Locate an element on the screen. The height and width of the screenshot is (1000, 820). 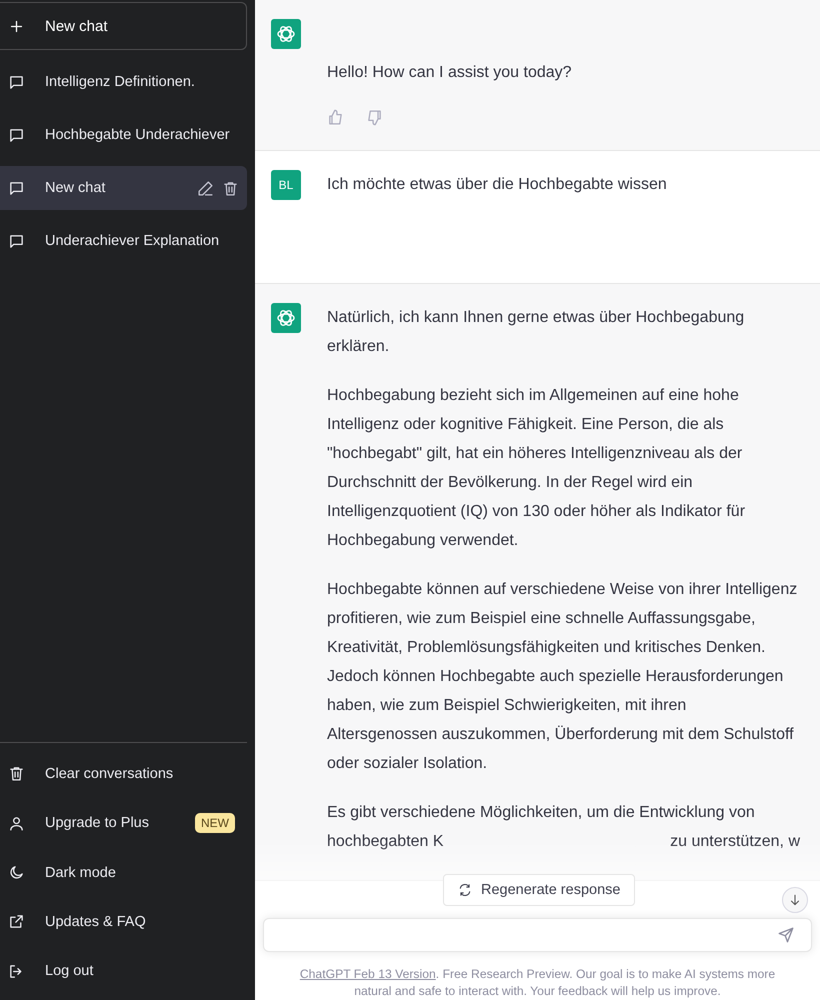
message-text: Es gibt verschiedene Möglichkeiten, um die Entwicklung von is located at coordinates (541, 813).